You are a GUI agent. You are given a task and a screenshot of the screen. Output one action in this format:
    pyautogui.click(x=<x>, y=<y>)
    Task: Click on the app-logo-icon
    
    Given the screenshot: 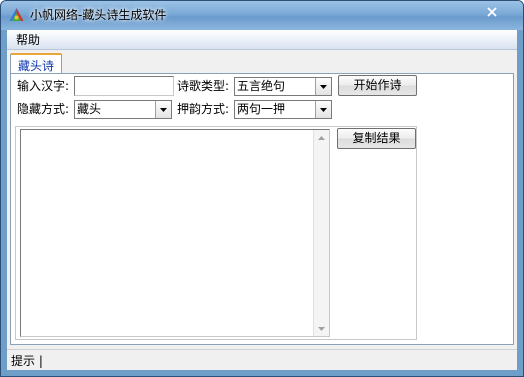 What is the action you would take?
    pyautogui.click(x=16, y=14)
    